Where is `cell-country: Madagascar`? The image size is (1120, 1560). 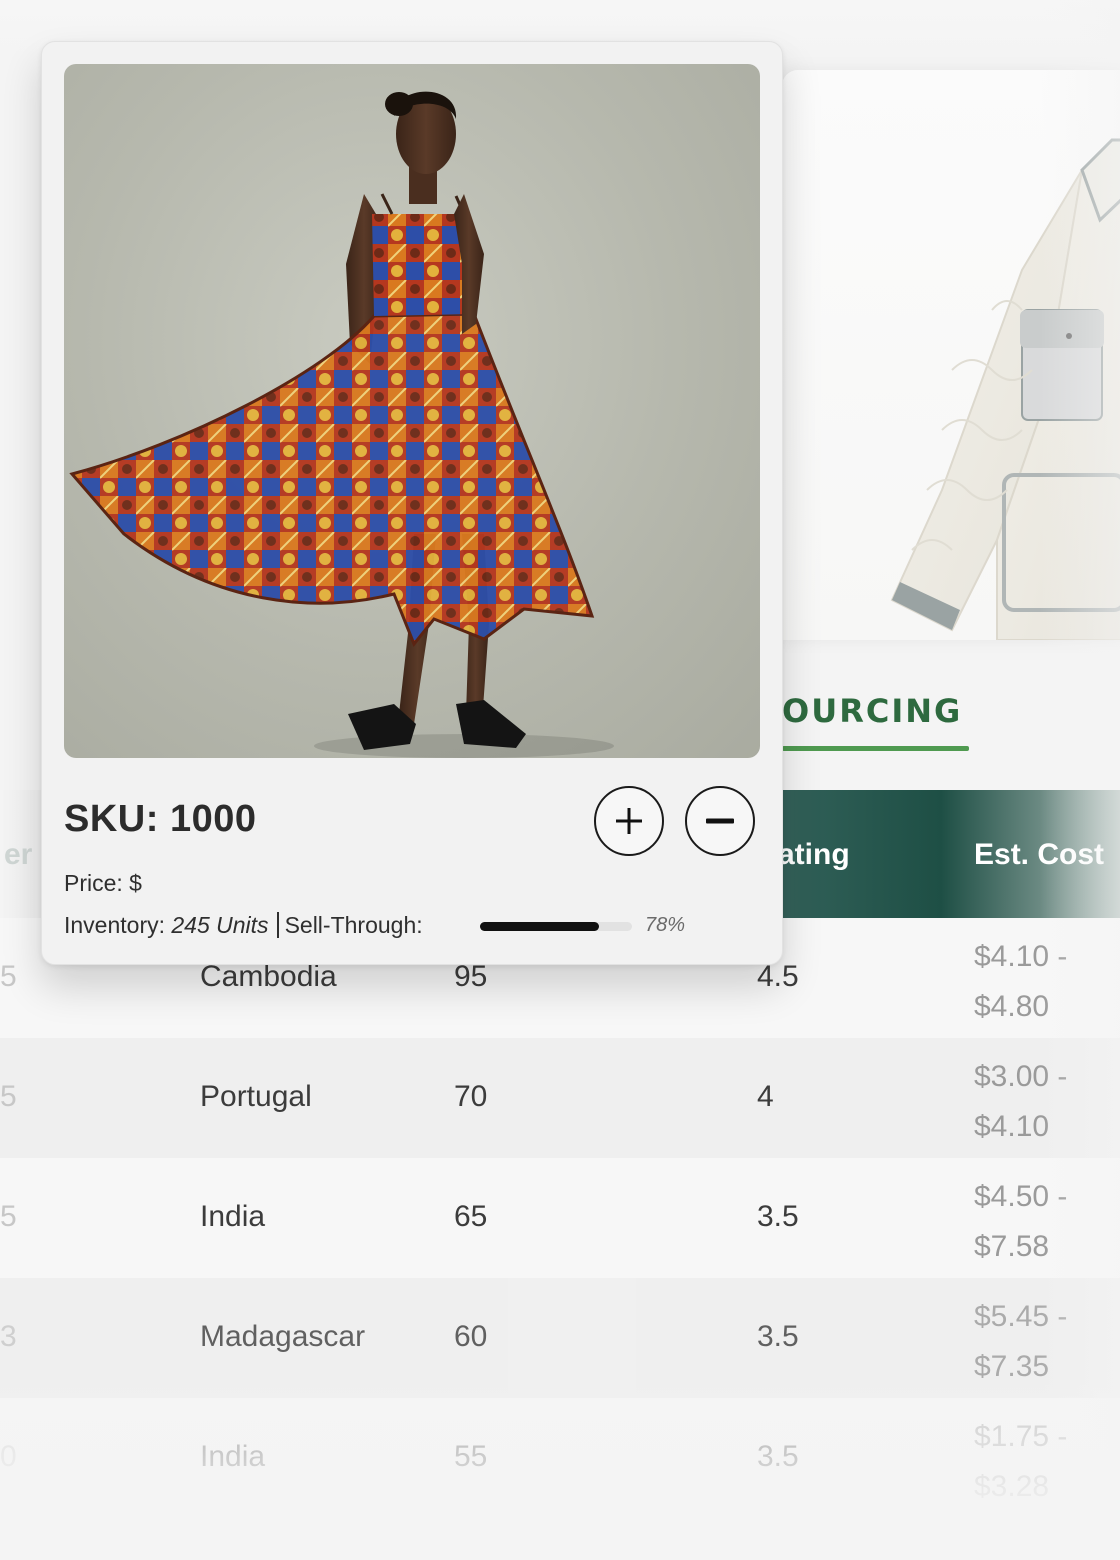 cell-country: Madagascar is located at coordinates (283, 1336).